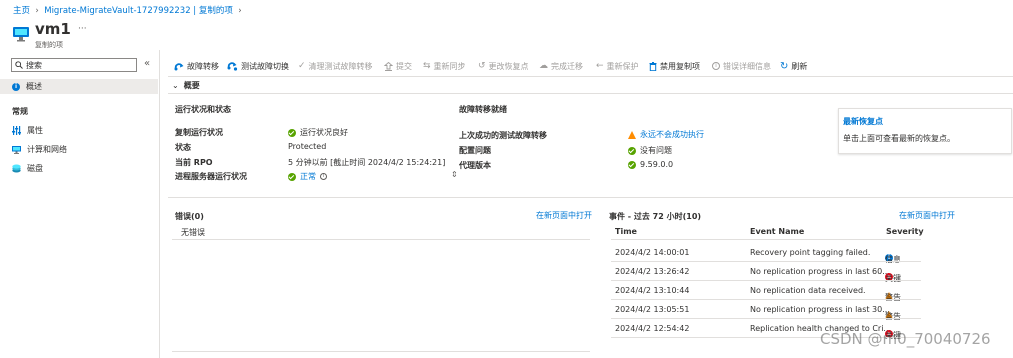 The image size is (1013, 358). What do you see at coordinates (475, 165) in the screenshot?
I see `failover-label: 代理版本` at bounding box center [475, 165].